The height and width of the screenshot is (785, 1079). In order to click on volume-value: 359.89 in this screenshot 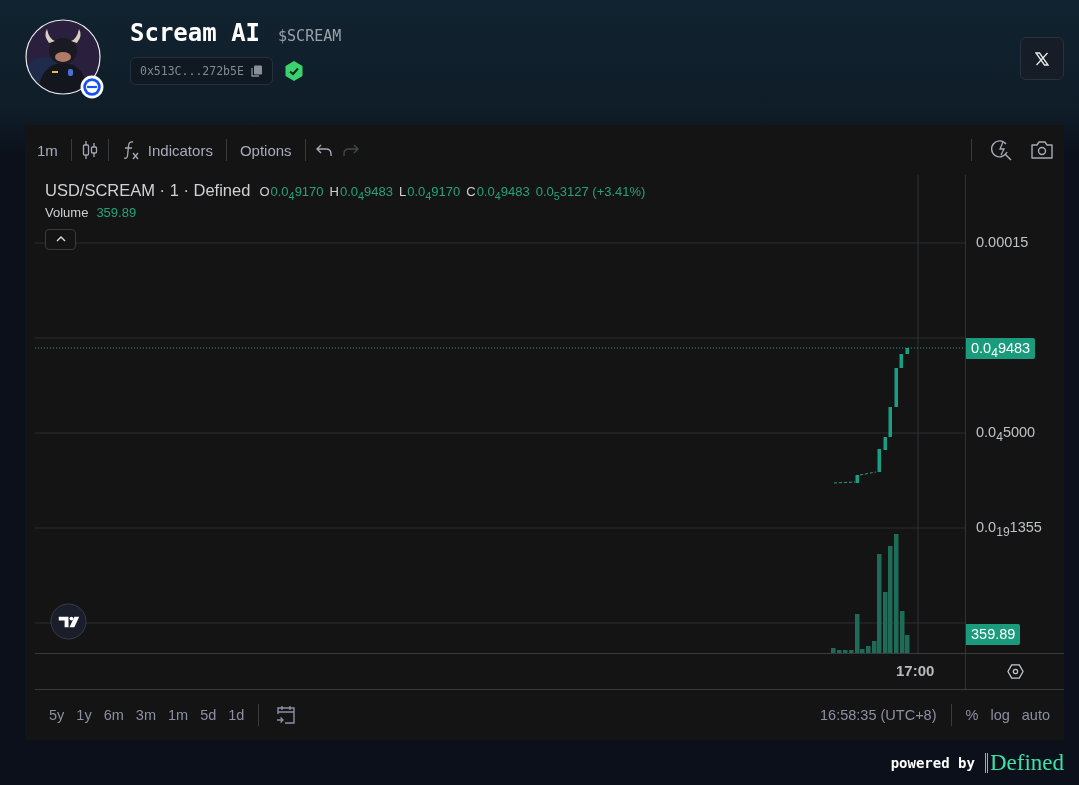, I will do `click(116, 212)`.